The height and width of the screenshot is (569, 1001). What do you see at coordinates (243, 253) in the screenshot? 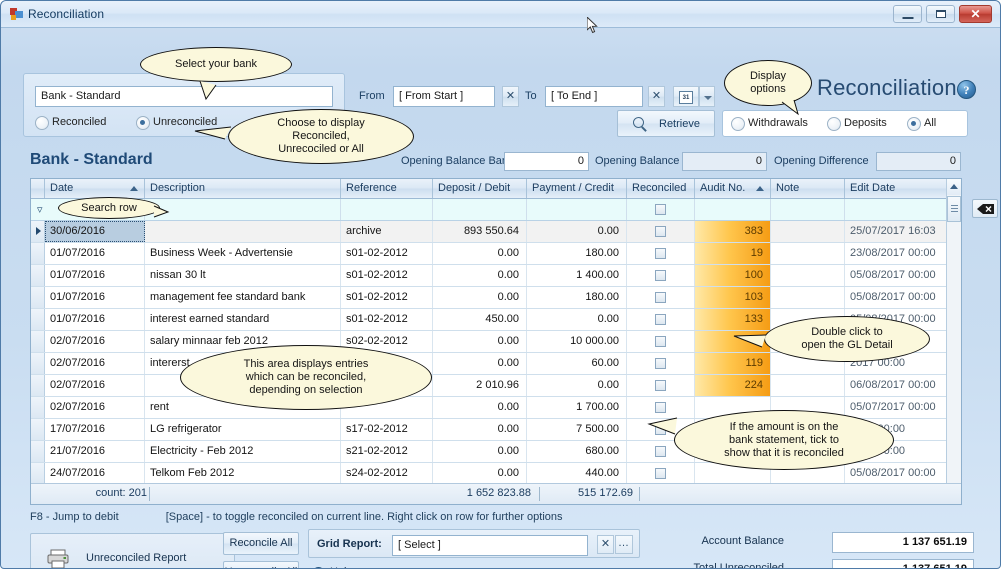
I see `cell-description: Business Week - Advertensie` at bounding box center [243, 253].